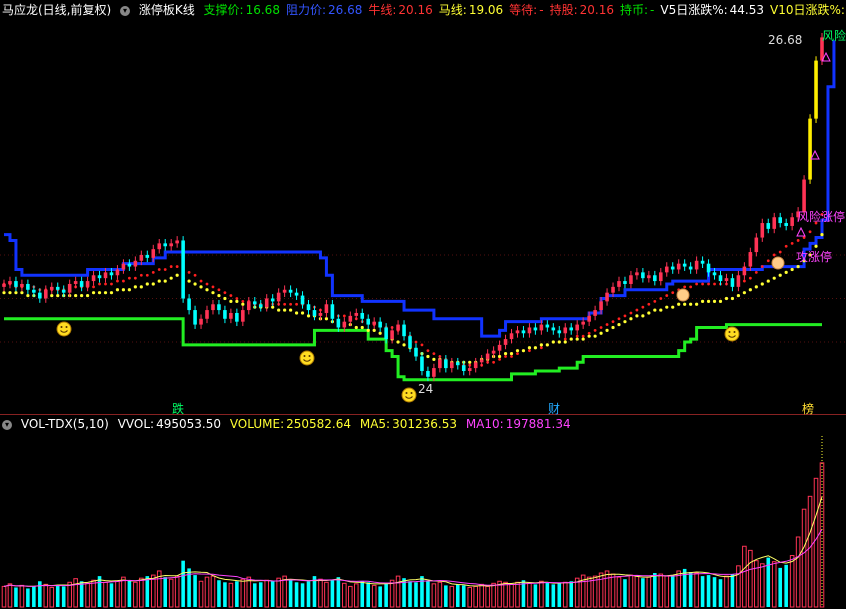  Describe the element at coordinates (7, 424) in the screenshot. I see `volume-settings-icon: ▾` at that location.